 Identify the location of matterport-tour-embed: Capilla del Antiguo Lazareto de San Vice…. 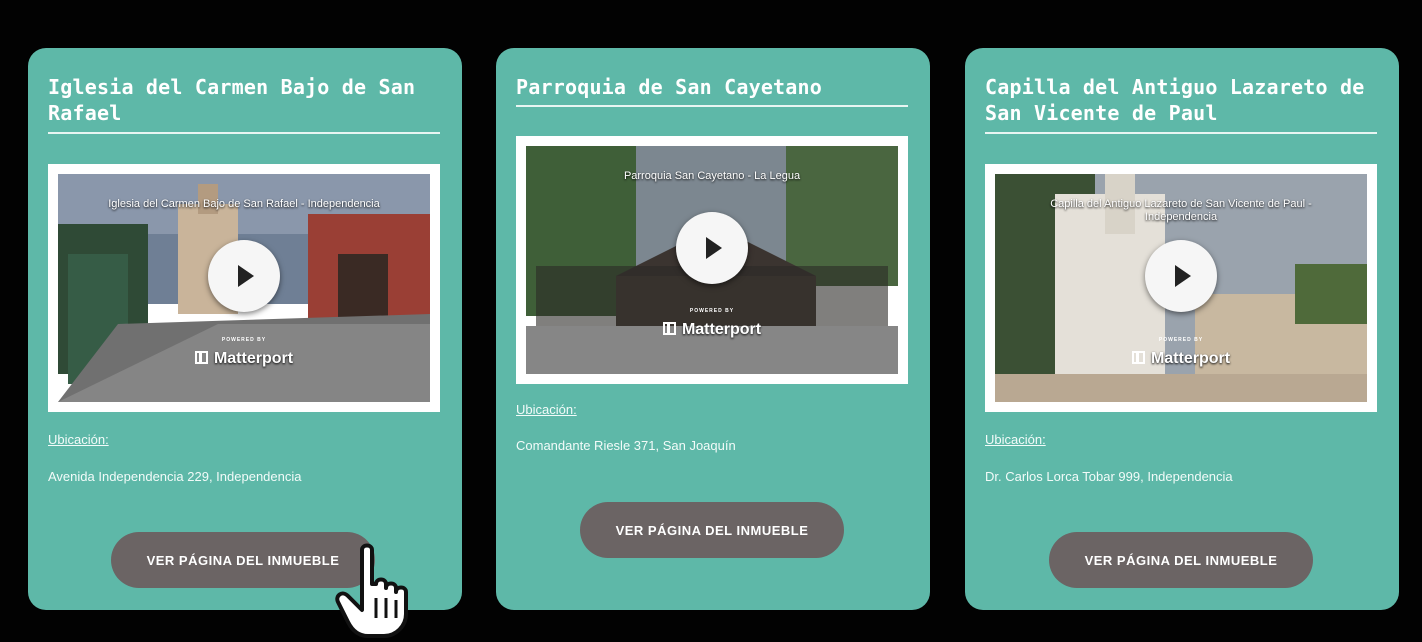
(1181, 288).